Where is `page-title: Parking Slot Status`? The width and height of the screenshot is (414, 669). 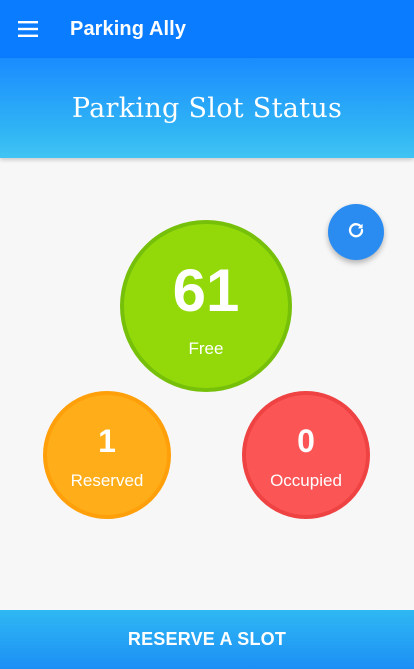 page-title: Parking Slot Status is located at coordinates (207, 108).